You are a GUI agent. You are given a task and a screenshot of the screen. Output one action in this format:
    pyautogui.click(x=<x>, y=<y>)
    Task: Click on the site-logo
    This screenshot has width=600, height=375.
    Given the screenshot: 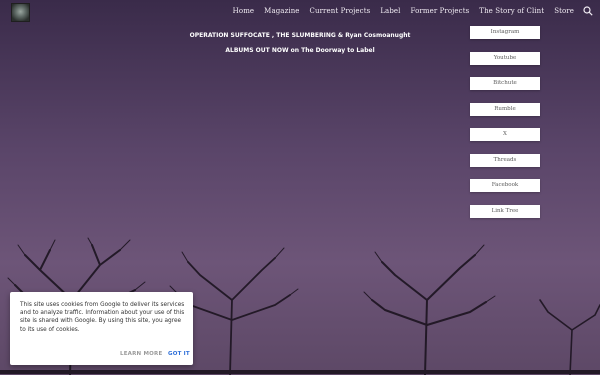 What is the action you would take?
    pyautogui.click(x=20, y=12)
    